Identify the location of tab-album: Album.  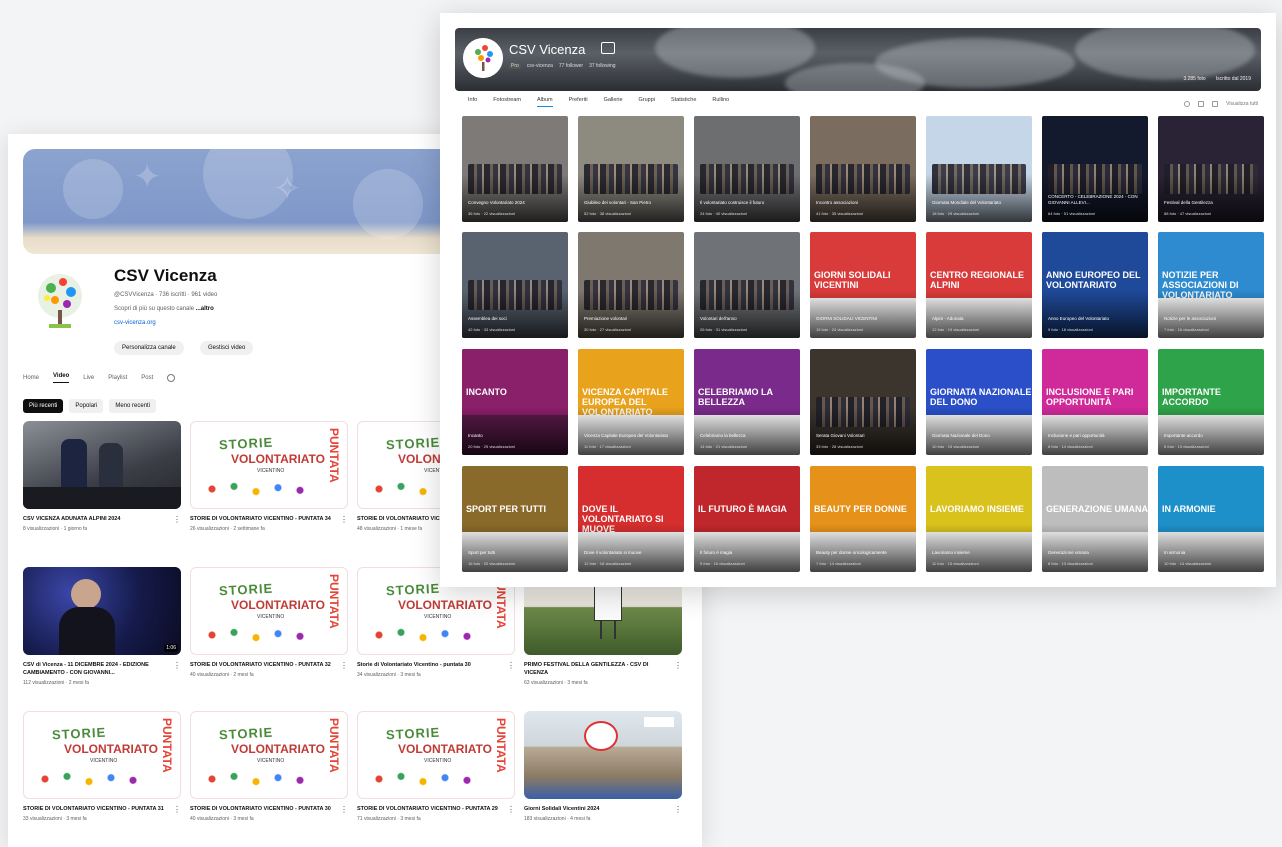
(545, 102).